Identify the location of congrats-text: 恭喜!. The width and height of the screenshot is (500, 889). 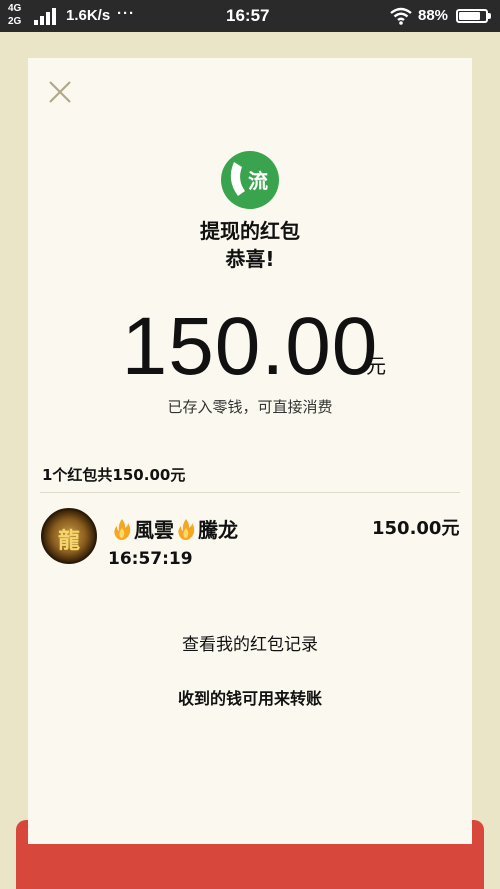
(250, 259).